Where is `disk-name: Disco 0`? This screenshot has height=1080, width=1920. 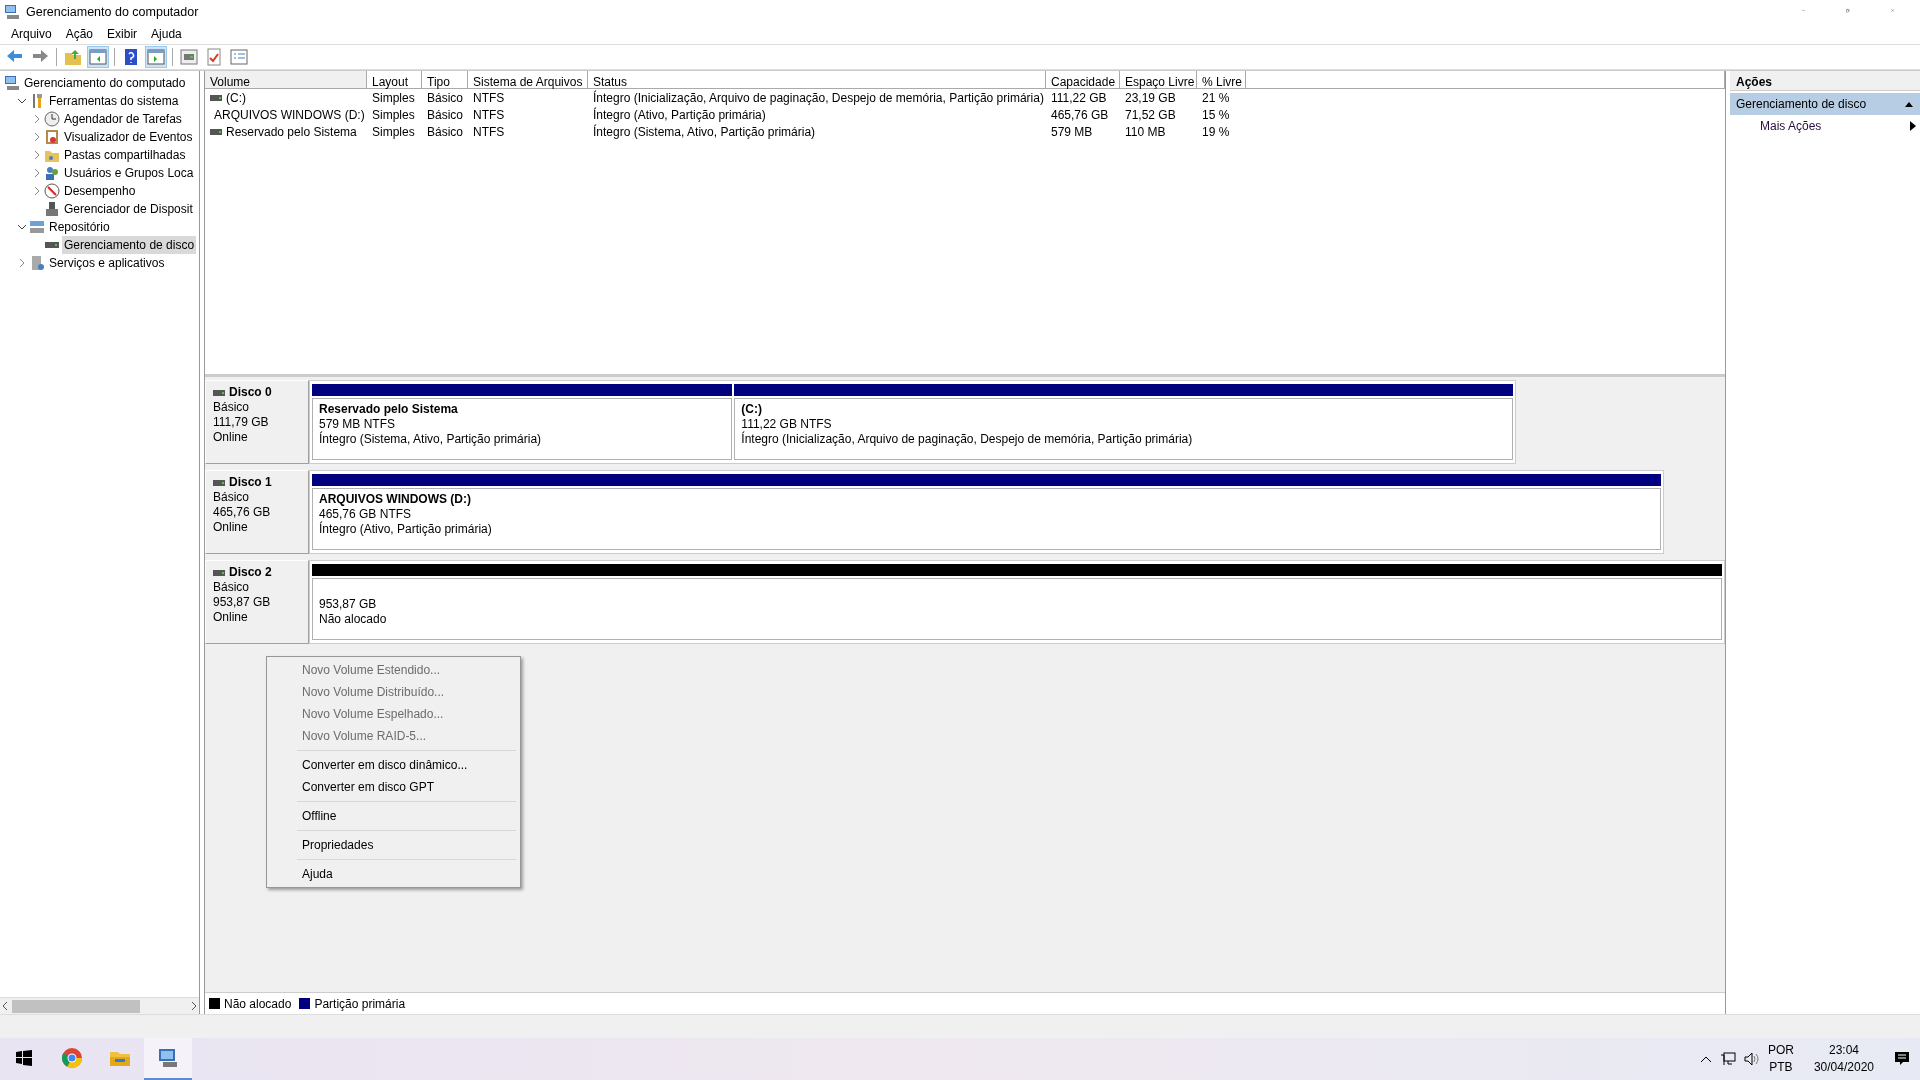 disk-name: Disco 0 is located at coordinates (250, 392).